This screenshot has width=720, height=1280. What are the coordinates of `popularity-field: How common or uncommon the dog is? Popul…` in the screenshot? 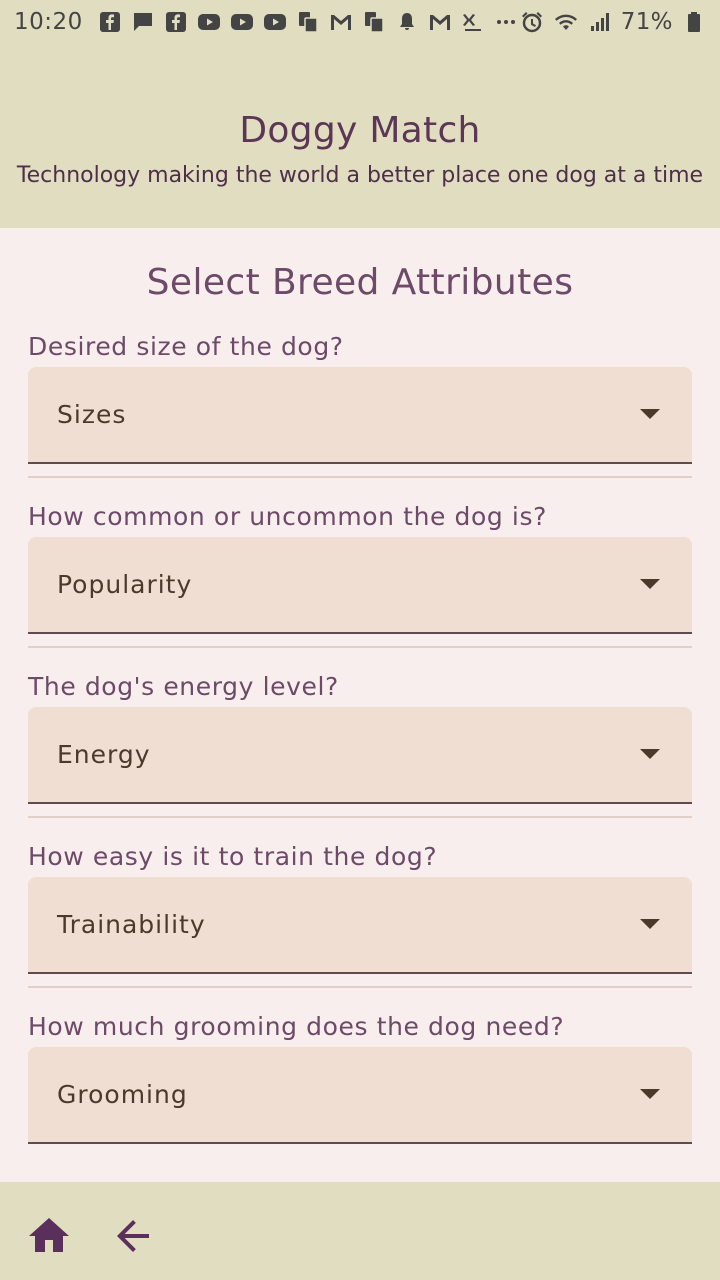 It's located at (360, 567).